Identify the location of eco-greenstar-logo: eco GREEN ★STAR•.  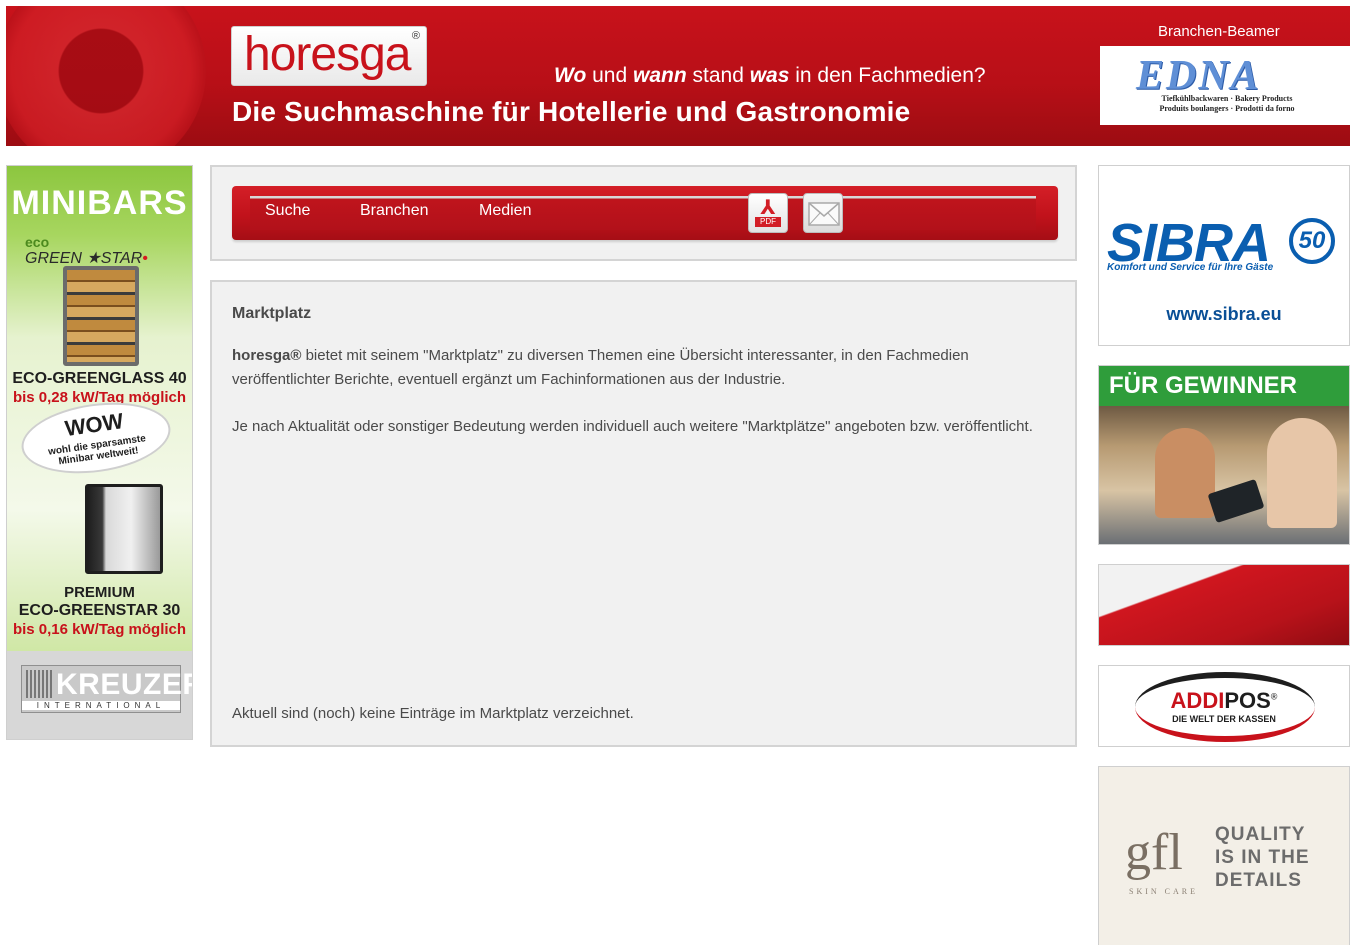
(86, 251).